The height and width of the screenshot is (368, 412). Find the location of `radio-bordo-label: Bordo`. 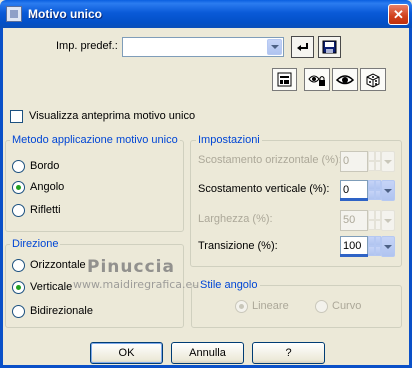

radio-bordo-label: Bordo is located at coordinates (44, 166).